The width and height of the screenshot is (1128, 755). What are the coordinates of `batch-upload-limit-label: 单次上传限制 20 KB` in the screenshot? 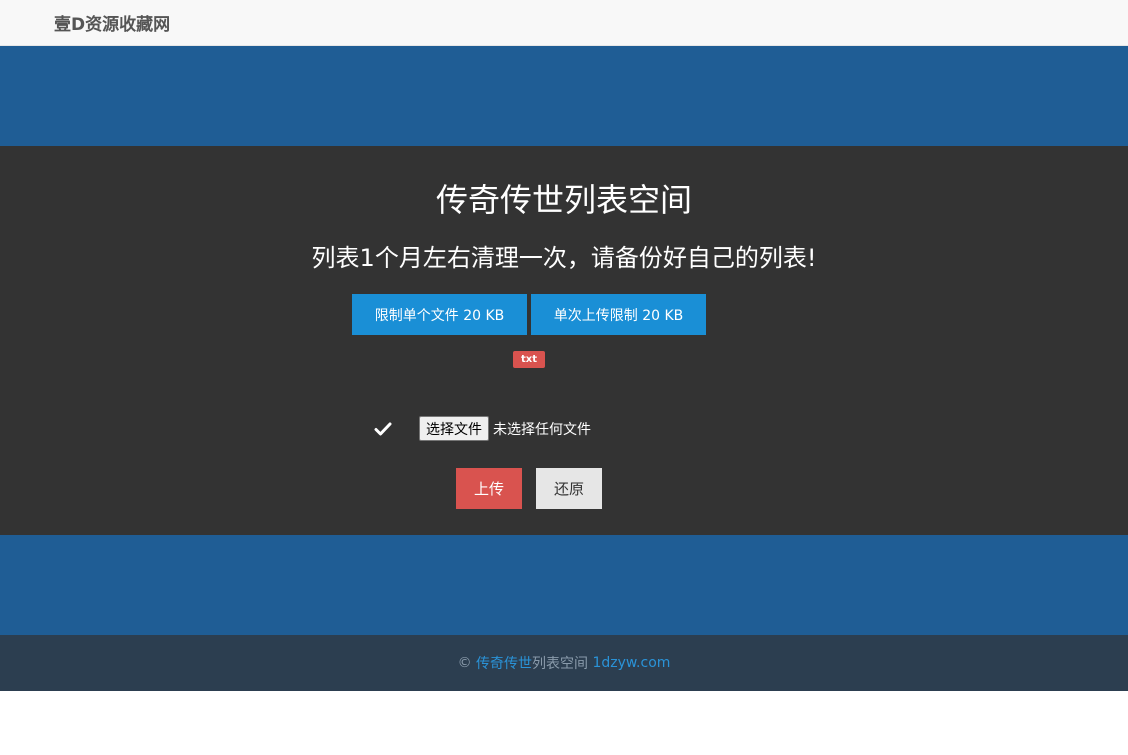 It's located at (618, 314).